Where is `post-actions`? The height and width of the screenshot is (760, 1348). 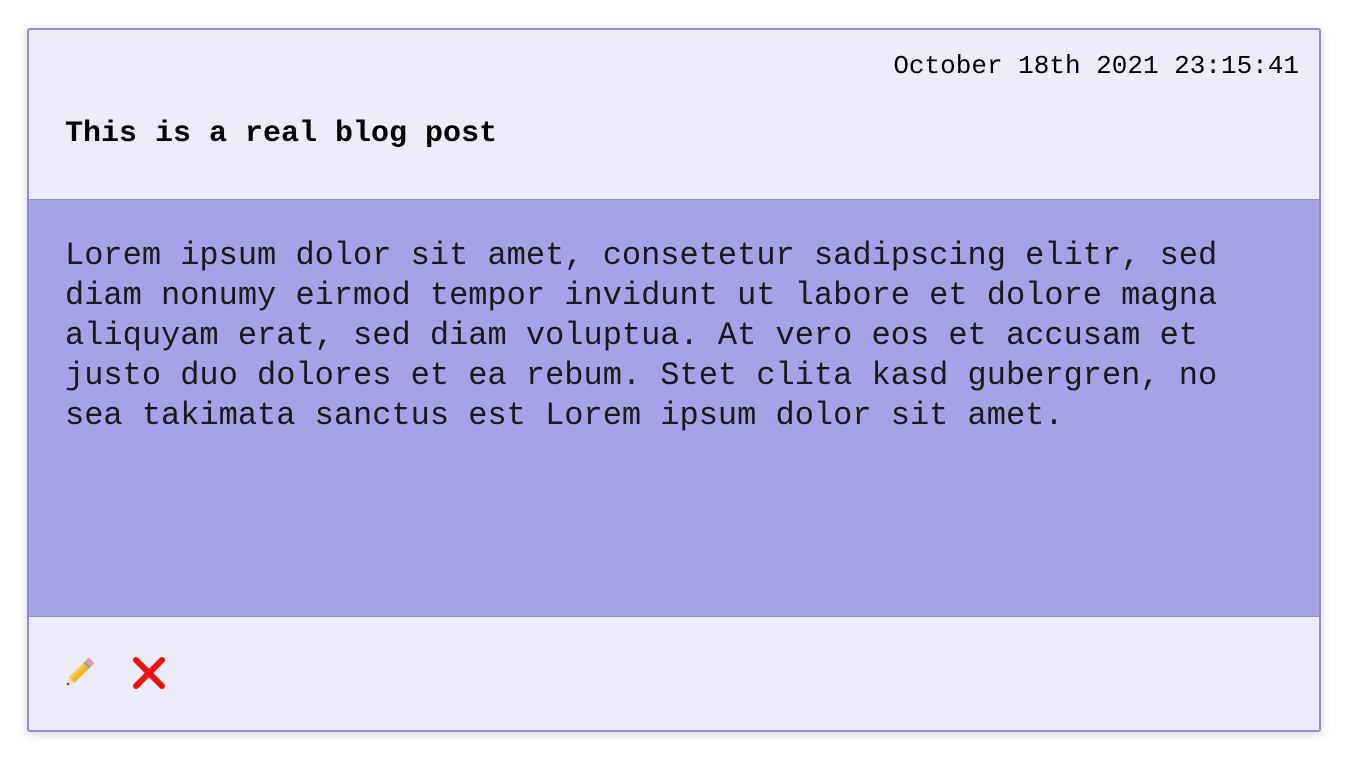
post-actions is located at coordinates (674, 673).